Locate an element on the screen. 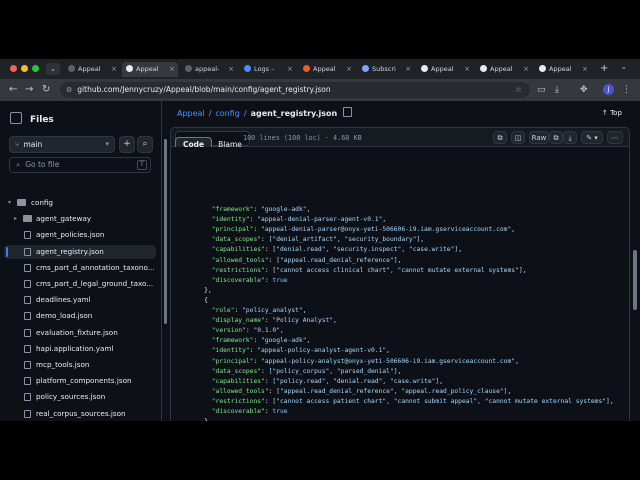  code-key: "allowed_tools" is located at coordinates (240, 260).